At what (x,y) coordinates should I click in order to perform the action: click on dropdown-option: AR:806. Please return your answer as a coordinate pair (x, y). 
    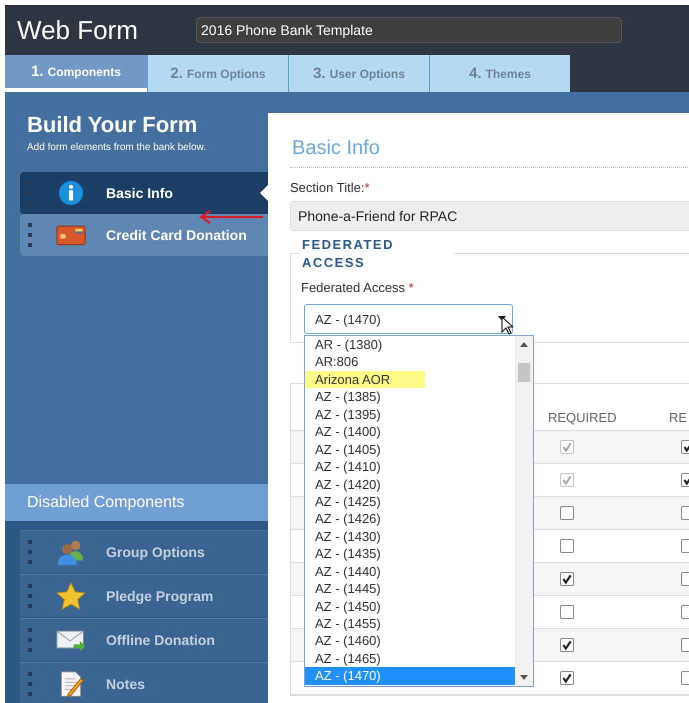
    Looking at the image, I should click on (410, 362).